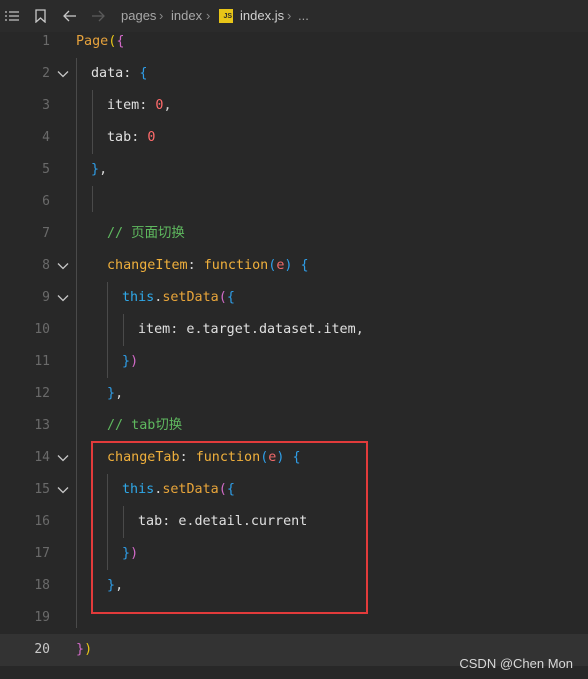 This screenshot has width=588, height=679. Describe the element at coordinates (46, 265) in the screenshot. I see `line-number: 8` at that location.